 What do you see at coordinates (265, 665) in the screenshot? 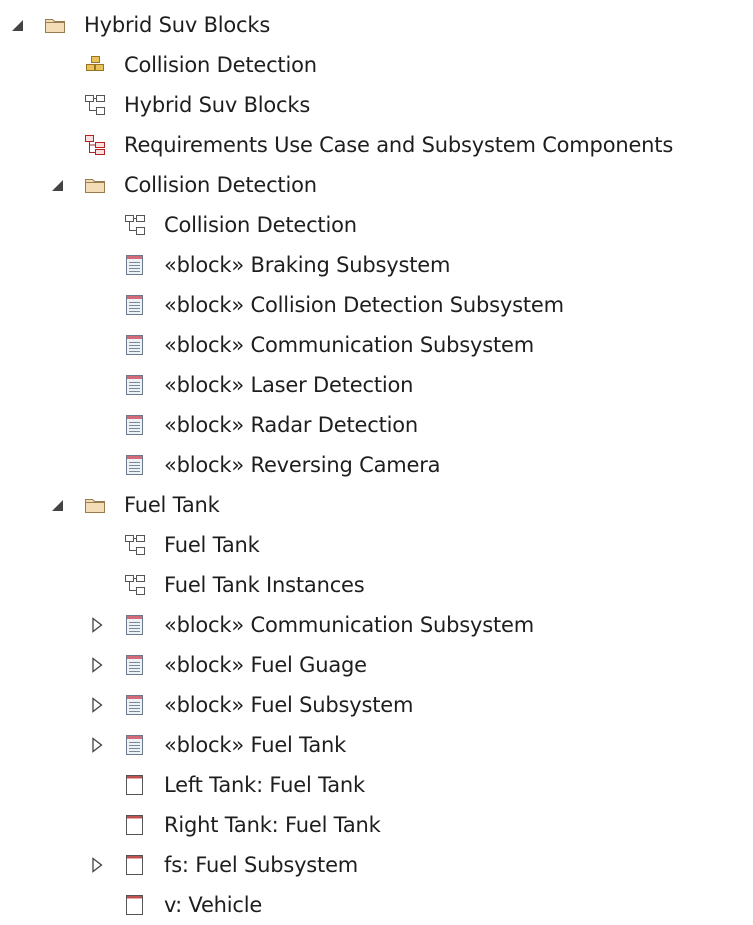
I see `tree-item-label: «block» Fuel Guage` at bounding box center [265, 665].